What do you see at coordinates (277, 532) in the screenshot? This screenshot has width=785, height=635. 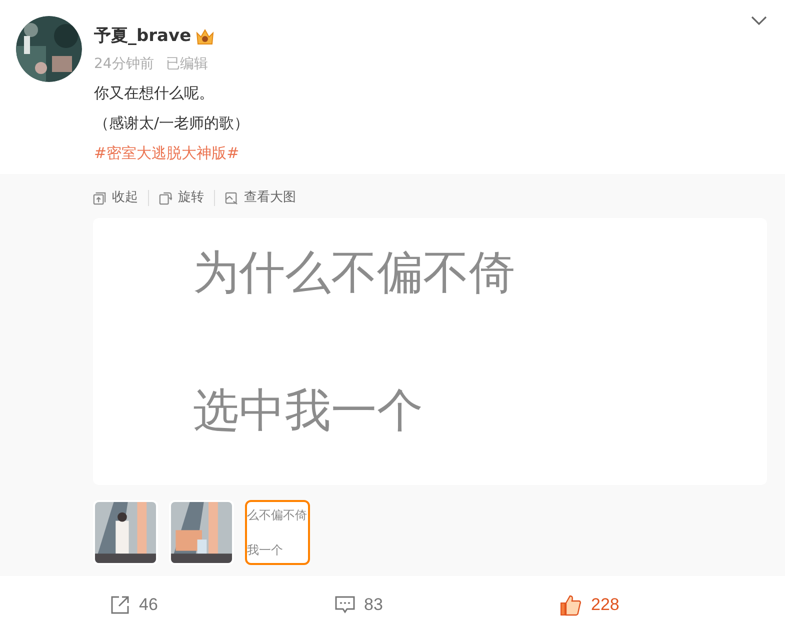 I see `thumbnail: 么不偏不倚 我一个` at bounding box center [277, 532].